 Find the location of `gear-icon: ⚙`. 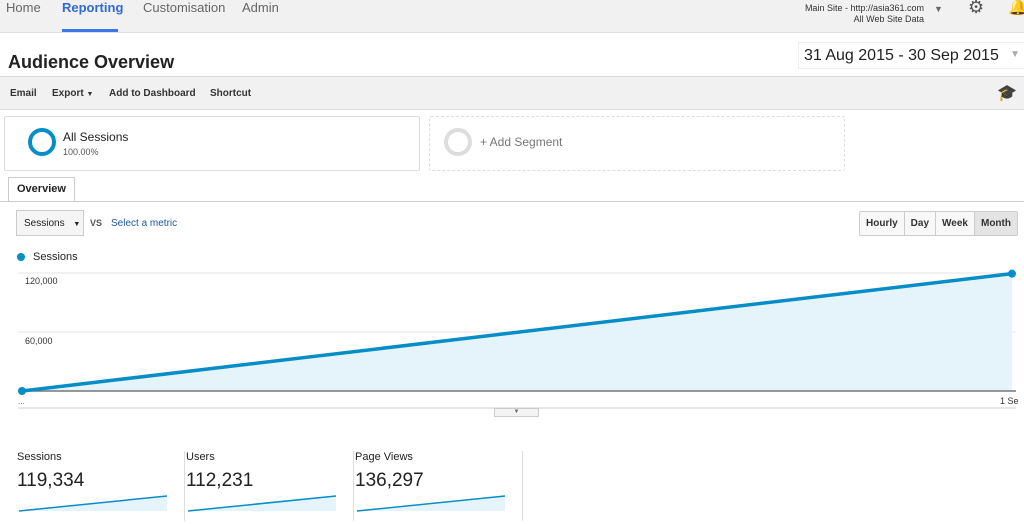

gear-icon: ⚙ is located at coordinates (976, 9).